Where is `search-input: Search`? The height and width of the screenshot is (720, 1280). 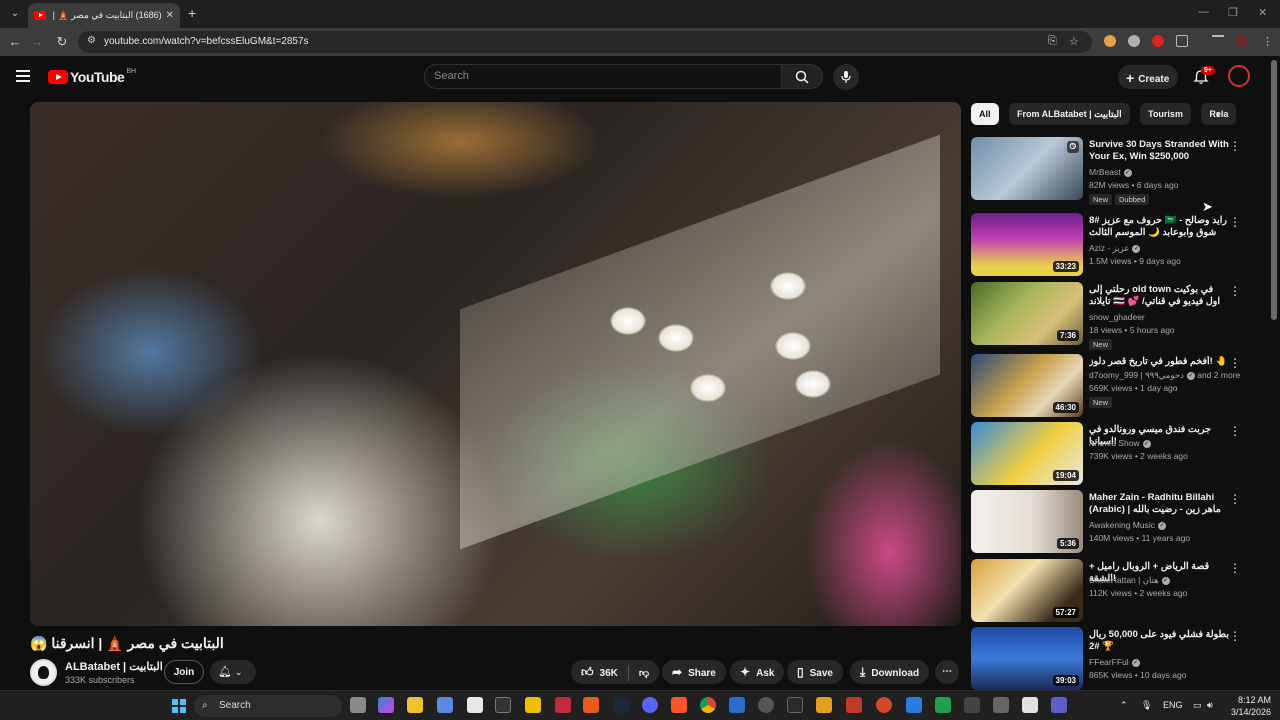
search-input: Search is located at coordinates (603, 76).